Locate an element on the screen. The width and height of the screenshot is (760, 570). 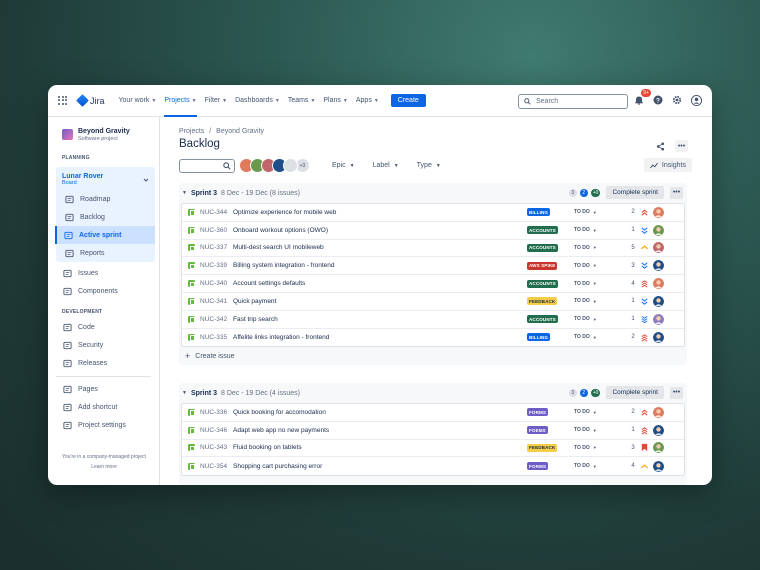
create-button: Create is located at coordinates (408, 100).